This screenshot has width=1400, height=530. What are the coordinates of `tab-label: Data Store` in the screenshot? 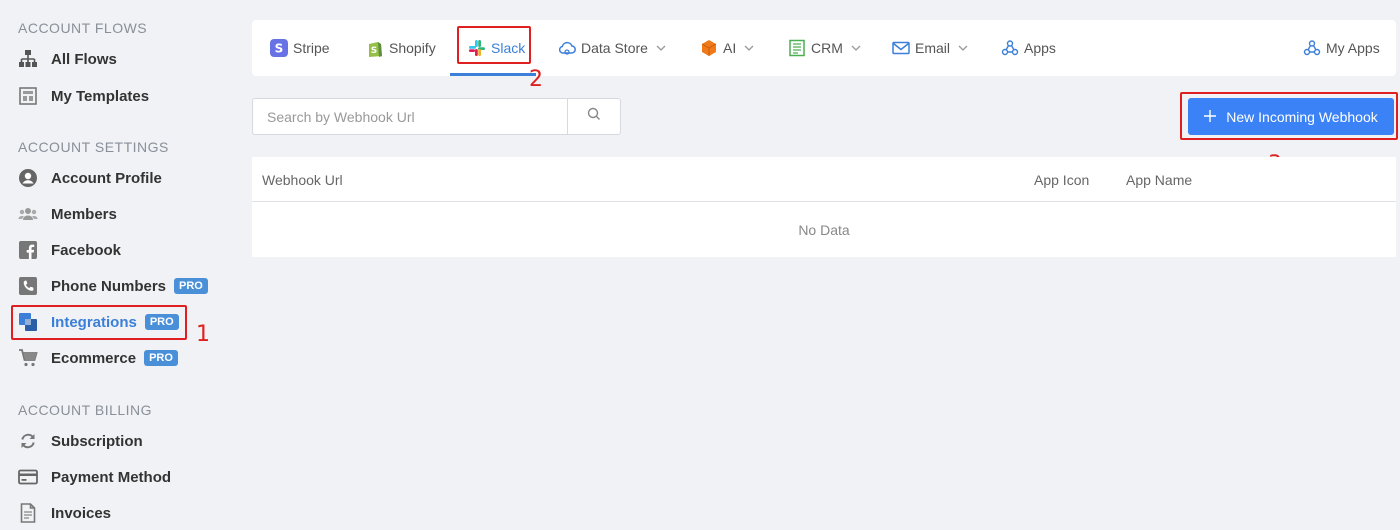 It's located at (614, 48).